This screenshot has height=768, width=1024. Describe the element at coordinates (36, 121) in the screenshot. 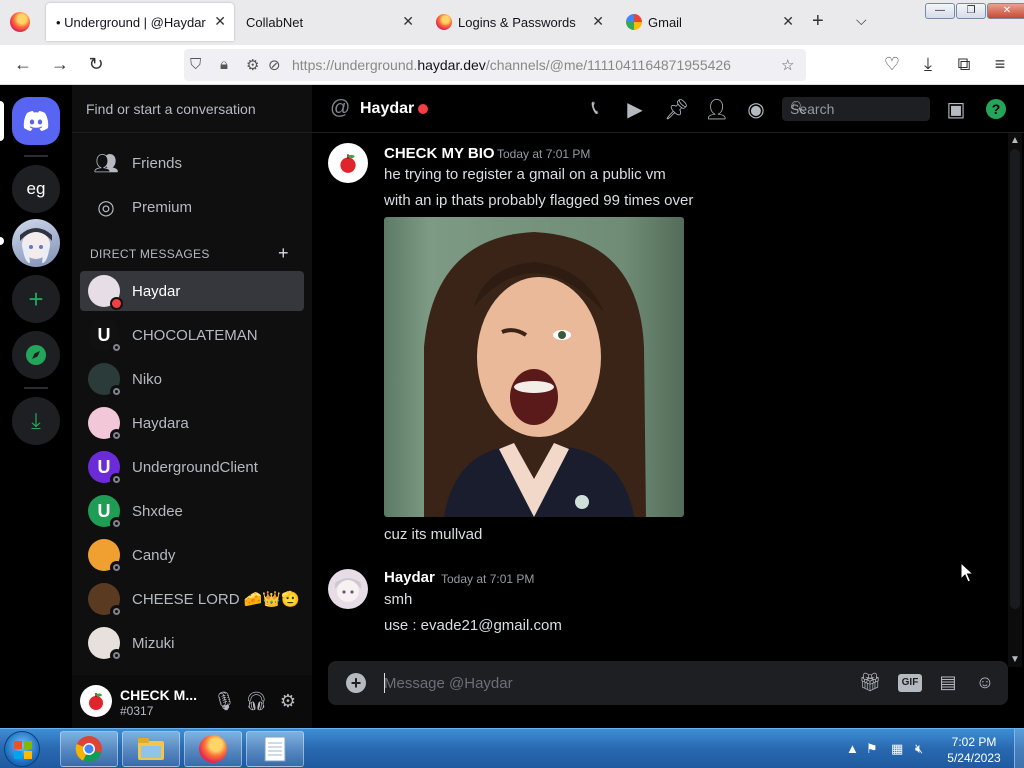

I see `discord-home-button` at that location.